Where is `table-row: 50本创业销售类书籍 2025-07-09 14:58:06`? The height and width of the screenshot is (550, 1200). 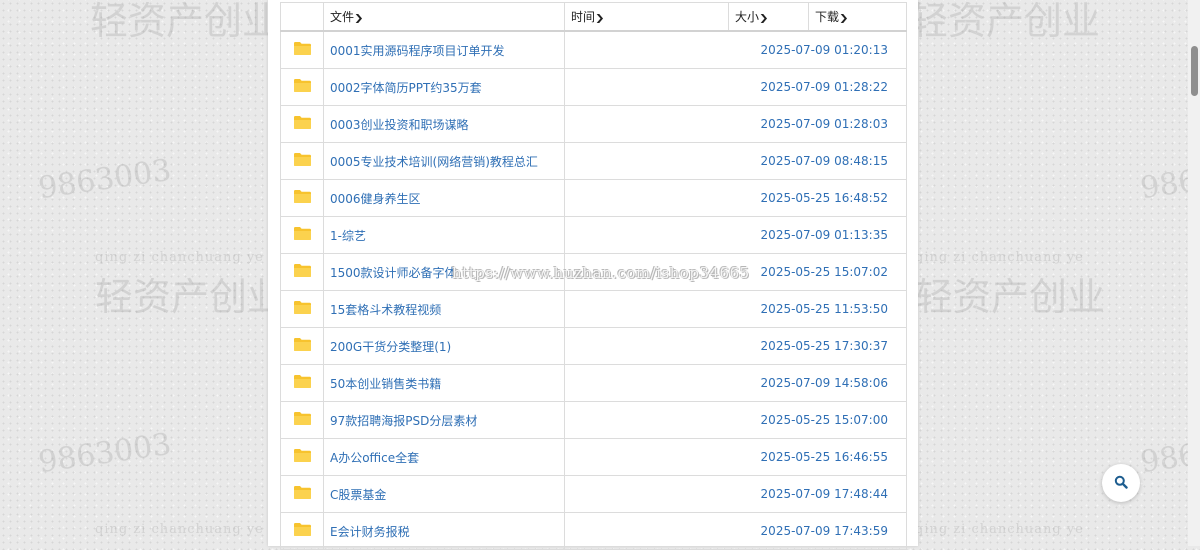
table-row: 50本创业销售类书籍 2025-07-09 14:58:06 is located at coordinates (593, 383).